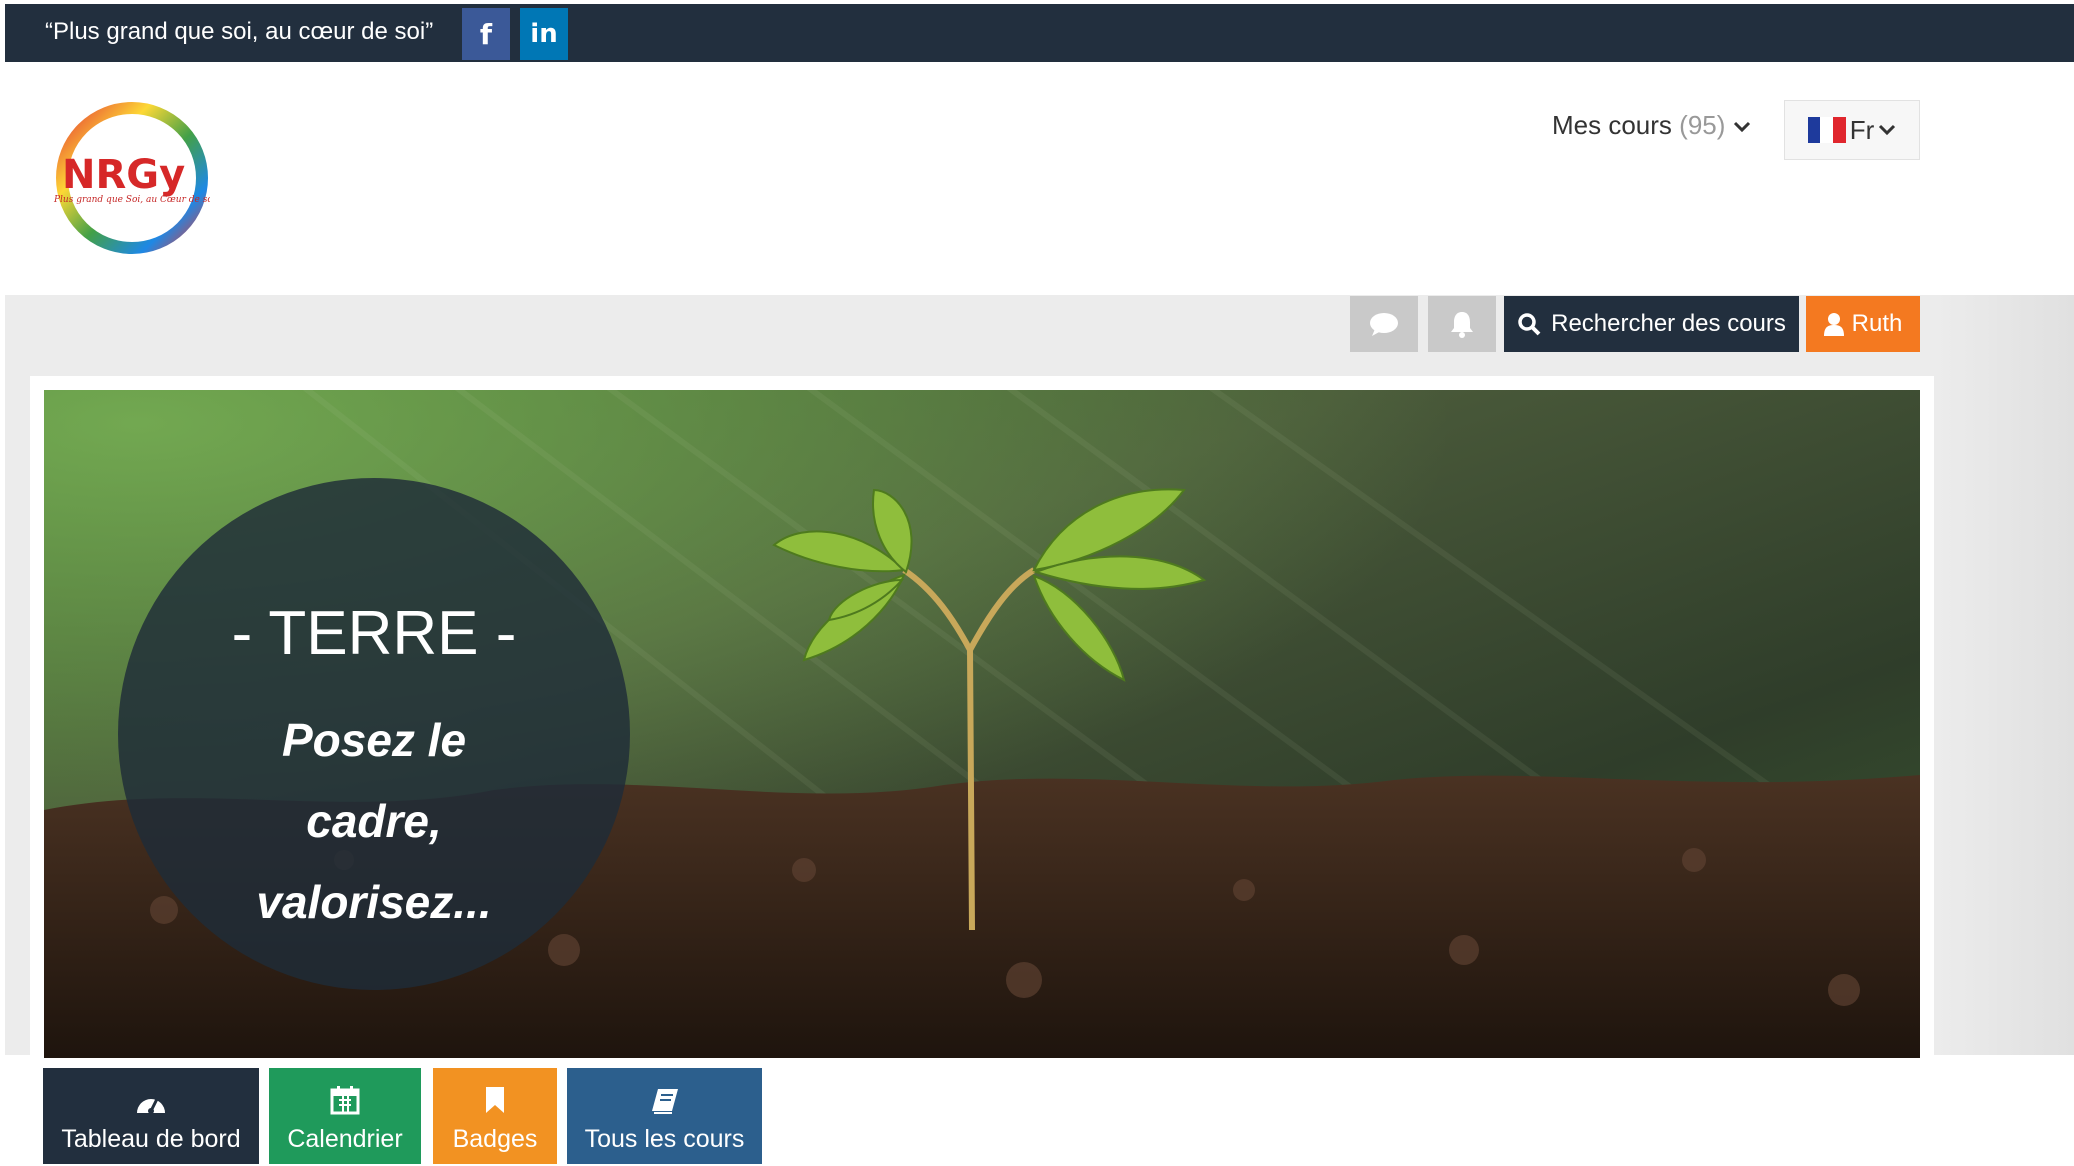 The height and width of the screenshot is (1166, 2074). Describe the element at coordinates (345, 1100) in the screenshot. I see `calendar-icon` at that location.